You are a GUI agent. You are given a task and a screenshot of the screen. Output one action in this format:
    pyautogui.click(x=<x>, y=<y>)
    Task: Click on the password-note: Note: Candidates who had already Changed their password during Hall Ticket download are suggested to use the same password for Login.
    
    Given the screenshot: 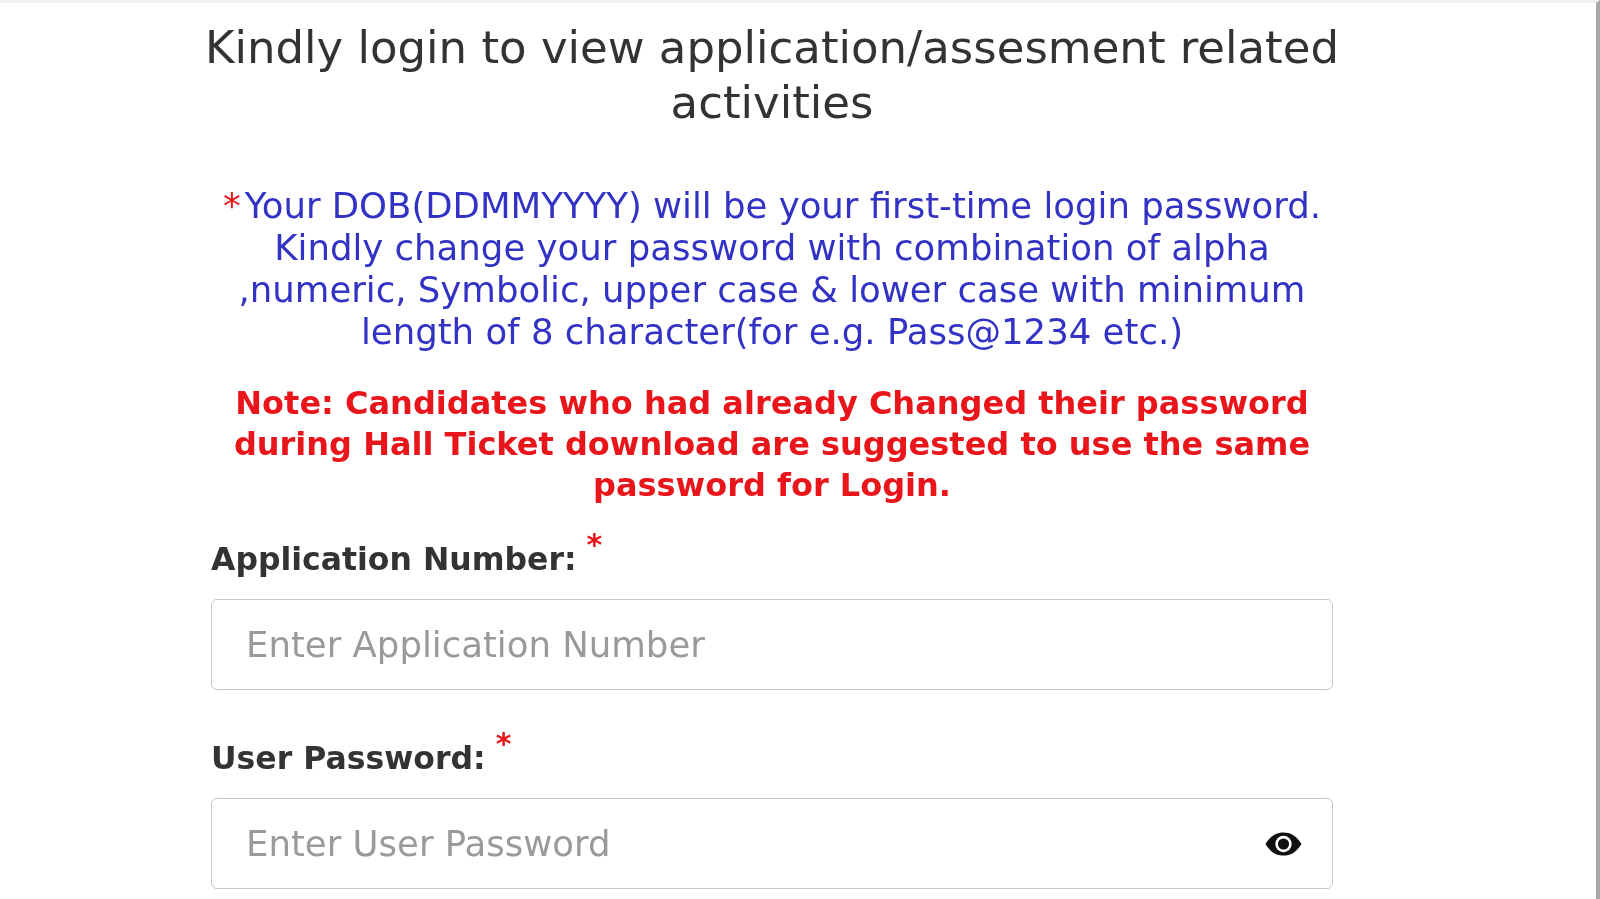 What is the action you would take?
    pyautogui.click(x=772, y=444)
    